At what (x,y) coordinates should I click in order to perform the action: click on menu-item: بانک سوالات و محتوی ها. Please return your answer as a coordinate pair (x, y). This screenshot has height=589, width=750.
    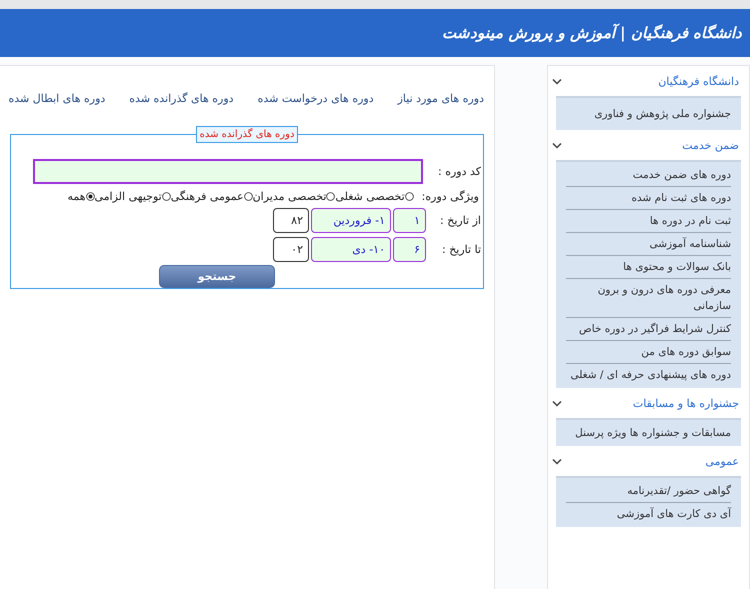
    Looking at the image, I should click on (648, 267).